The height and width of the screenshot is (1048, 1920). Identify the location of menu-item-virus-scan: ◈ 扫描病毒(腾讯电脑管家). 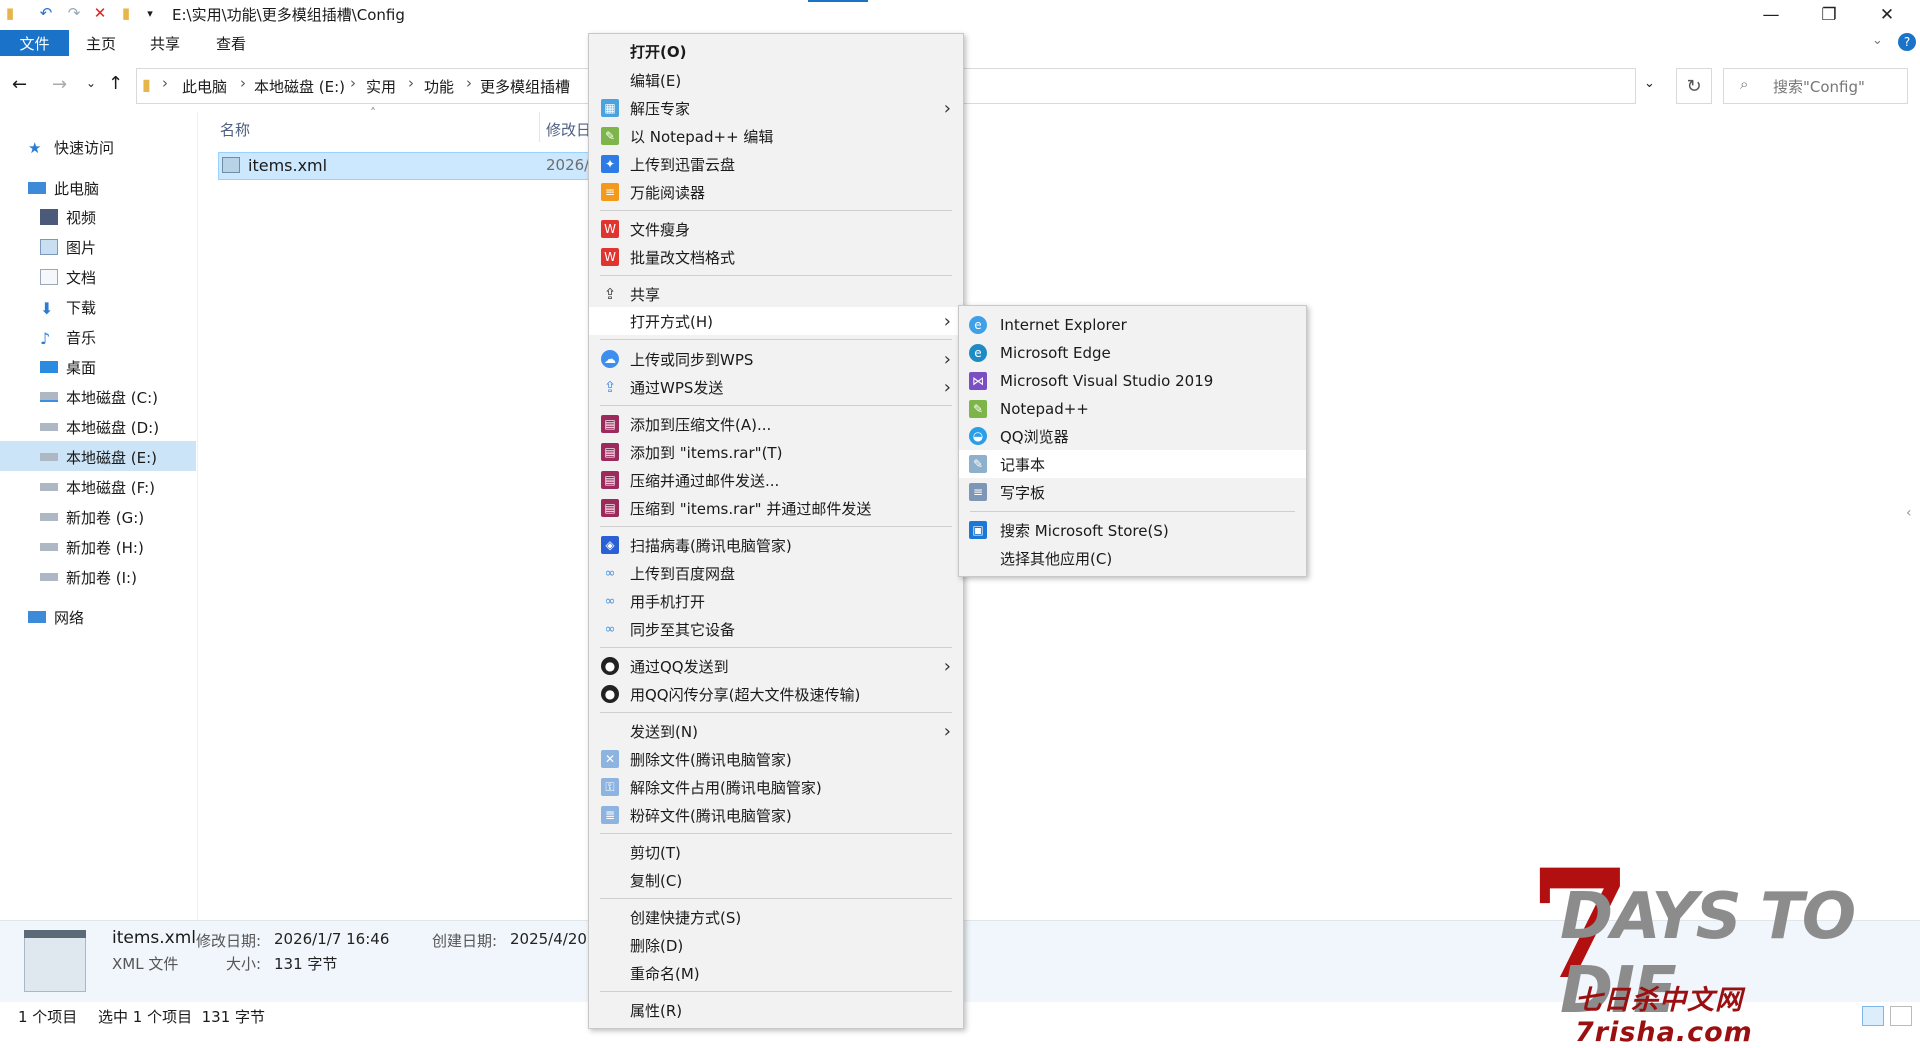
(776, 545).